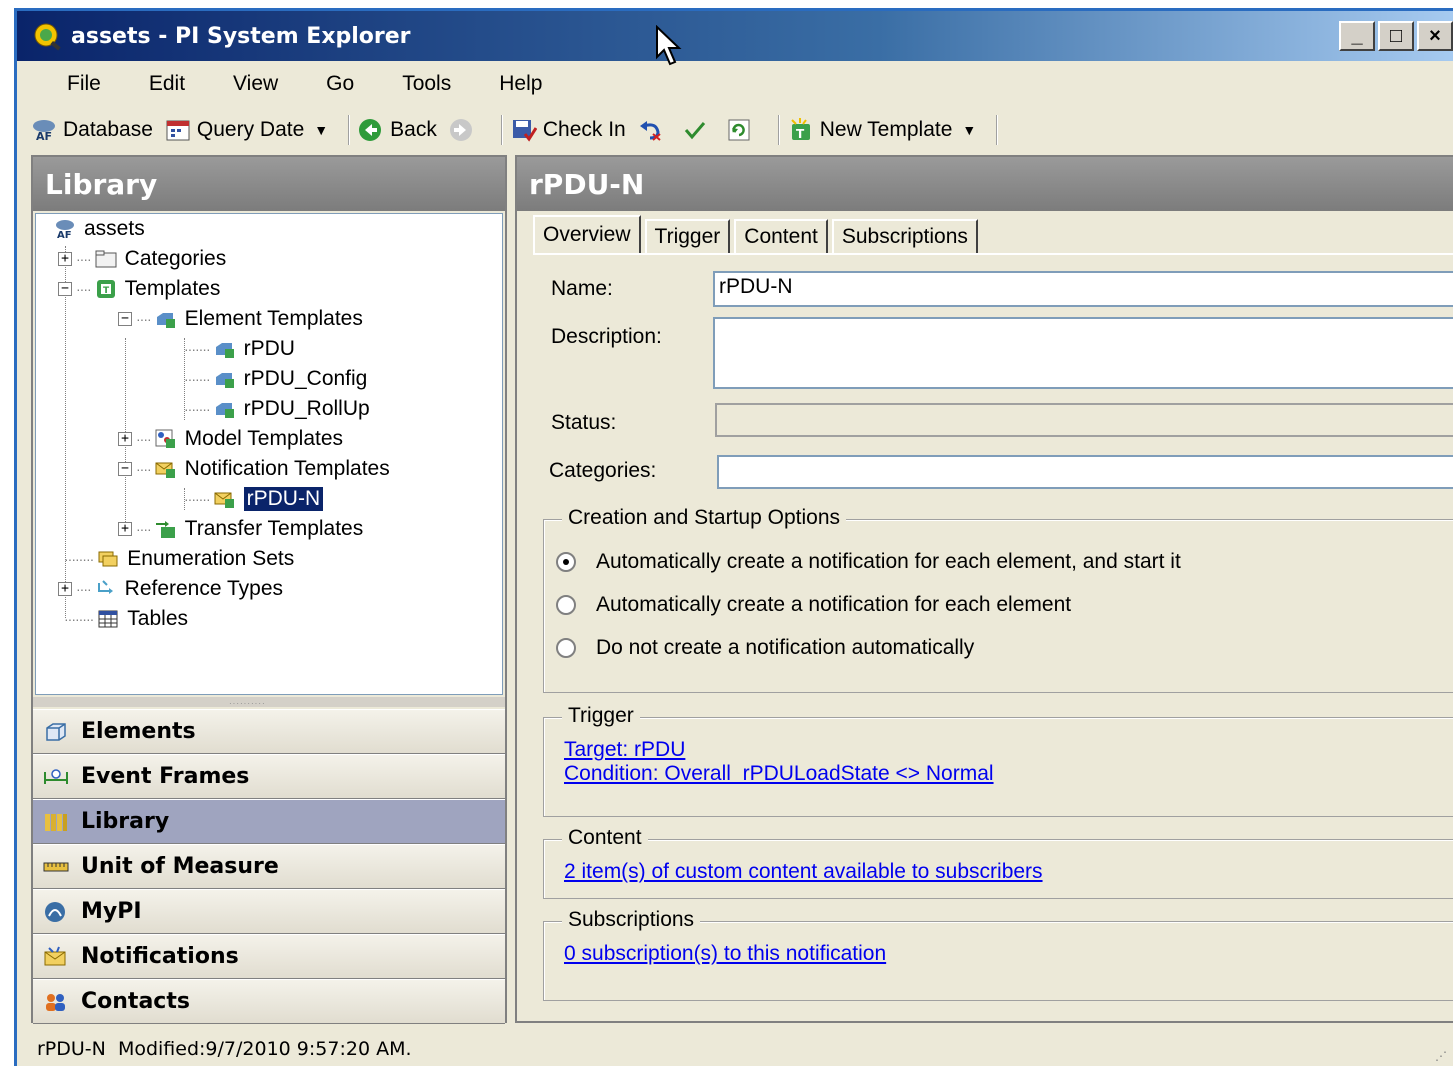  What do you see at coordinates (239, 349) in the screenshot?
I see `tree-node-rpdu: ······· rPDU` at bounding box center [239, 349].